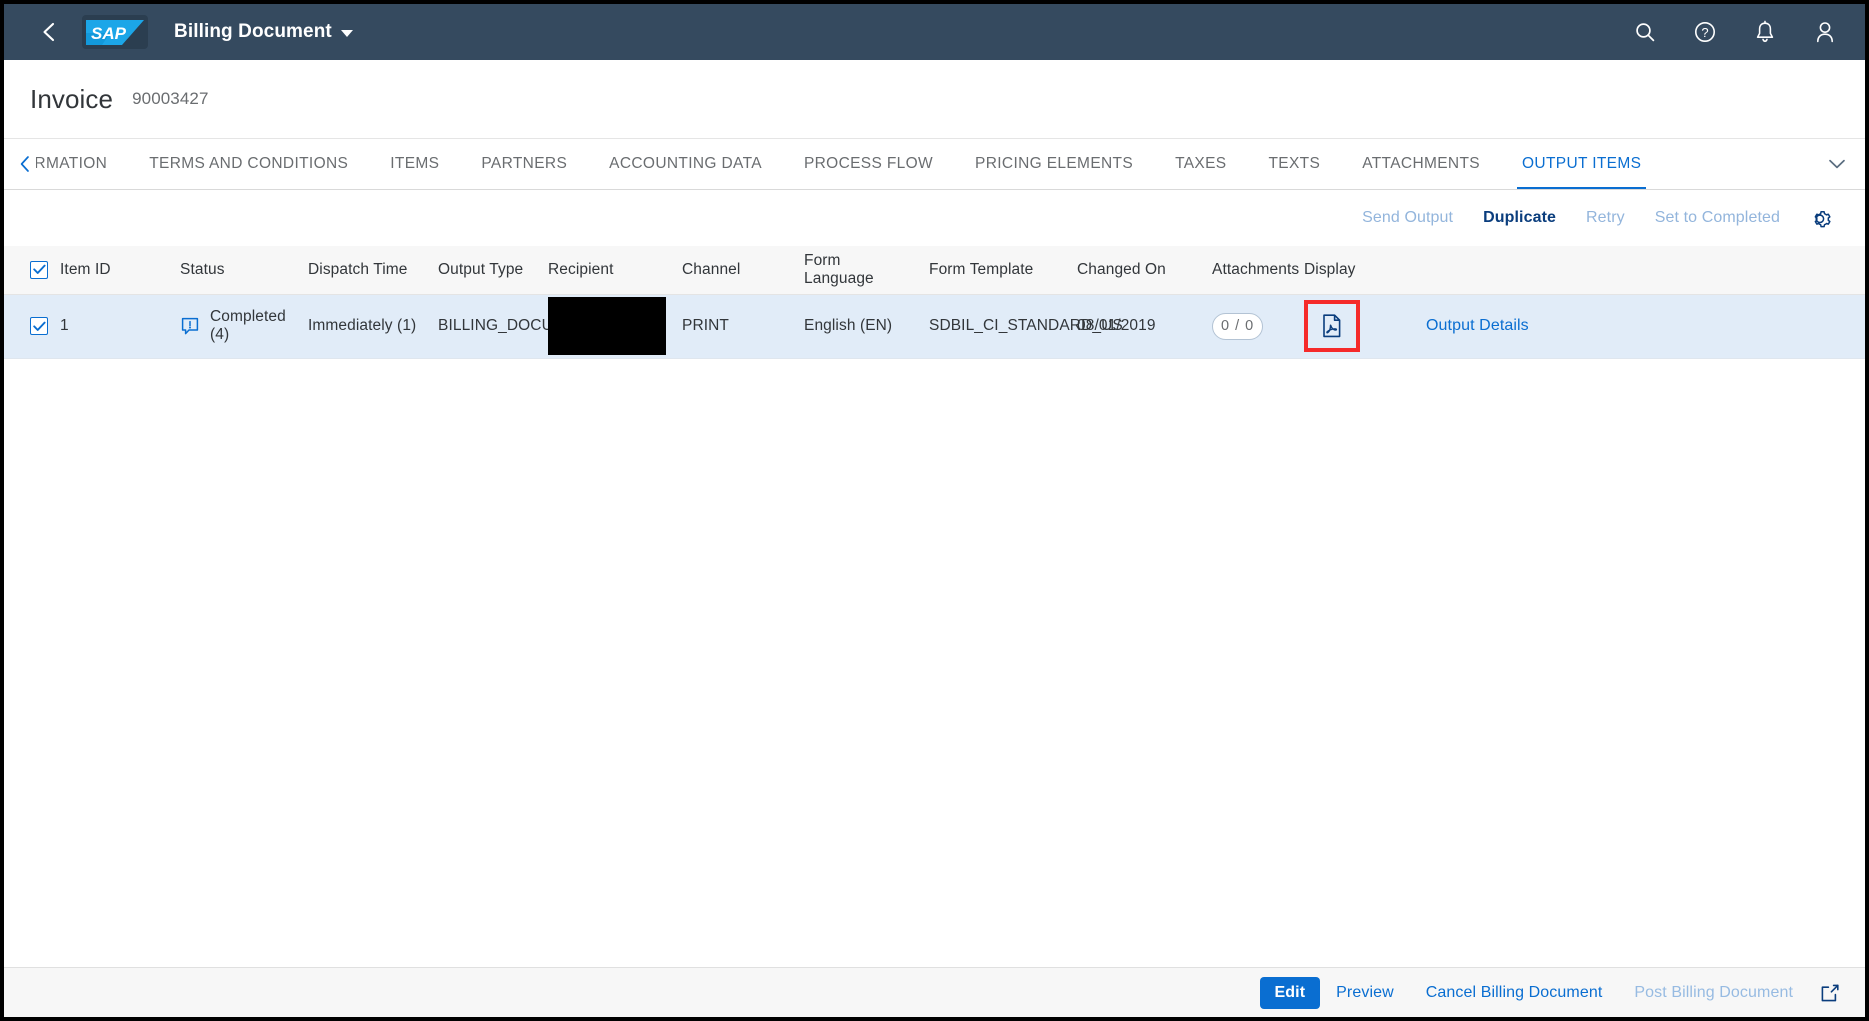  What do you see at coordinates (735, 270) in the screenshot?
I see `column-header-channel: Channel` at bounding box center [735, 270].